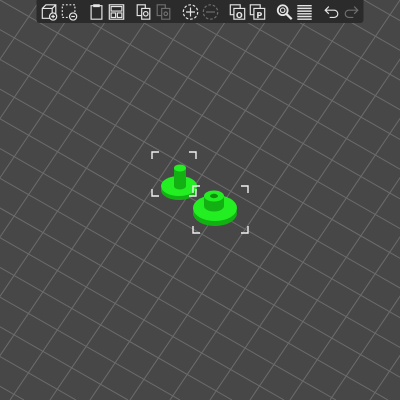 Image resolution: width=400 pixels, height=400 pixels. I want to click on copy-icon, so click(143, 11).